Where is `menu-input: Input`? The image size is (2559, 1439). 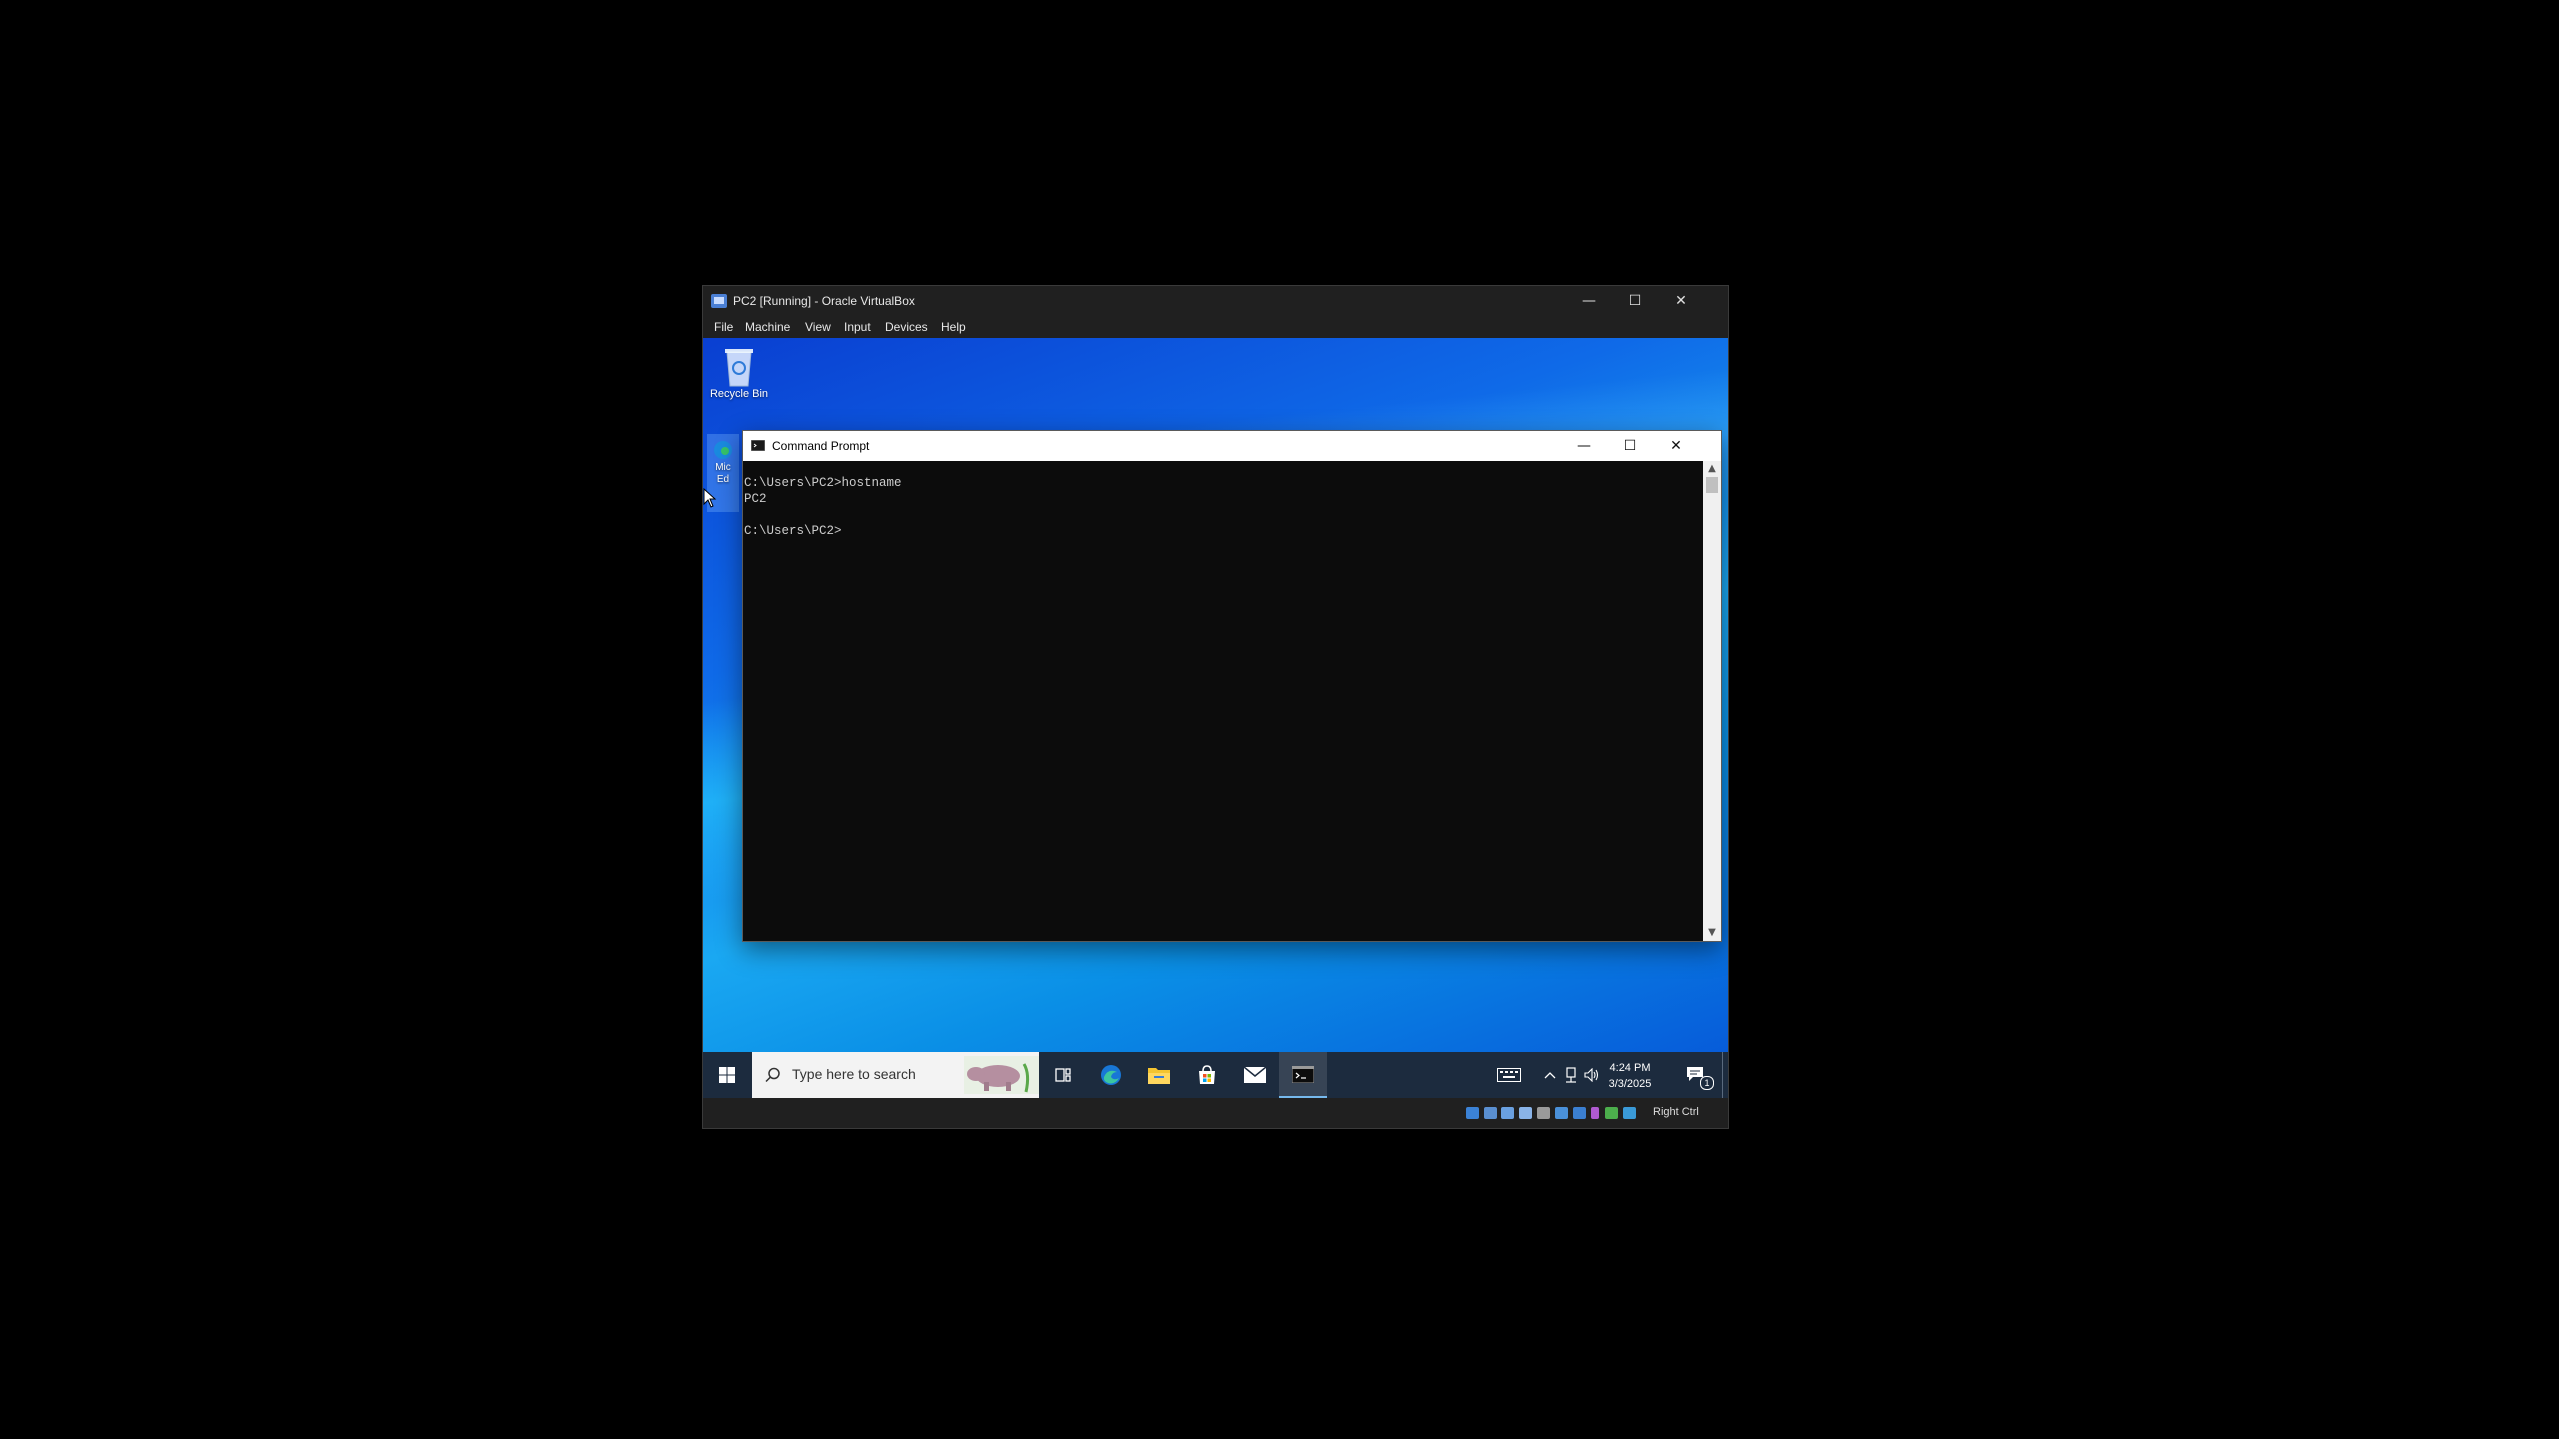 menu-input: Input is located at coordinates (857, 327).